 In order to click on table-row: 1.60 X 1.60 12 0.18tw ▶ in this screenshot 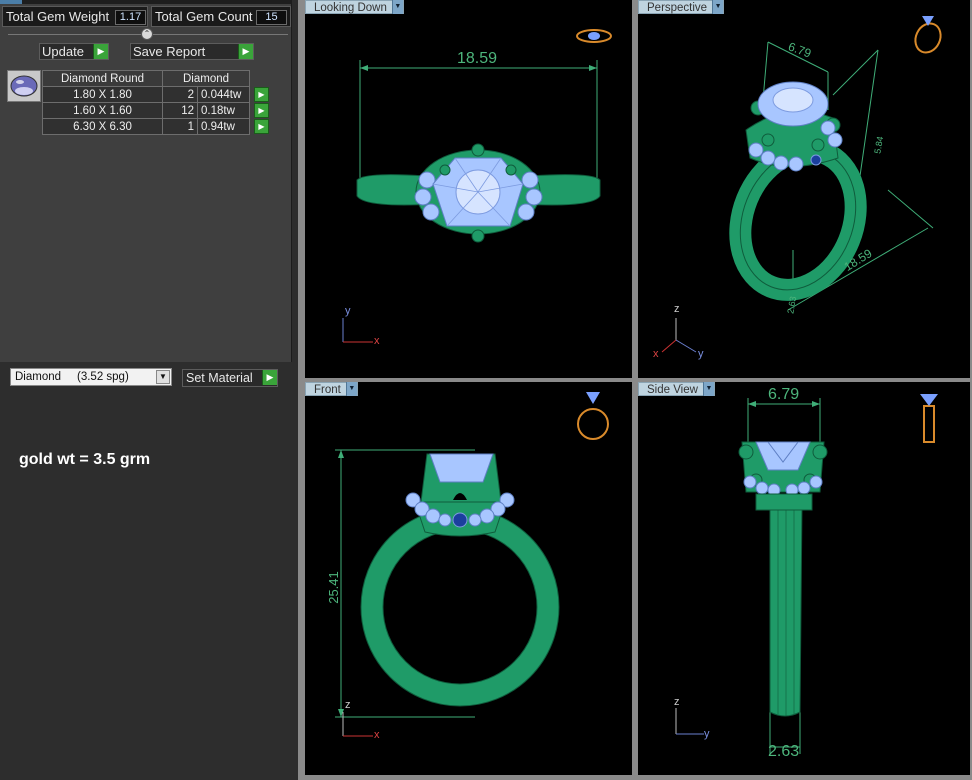, I will do `click(155, 110)`.